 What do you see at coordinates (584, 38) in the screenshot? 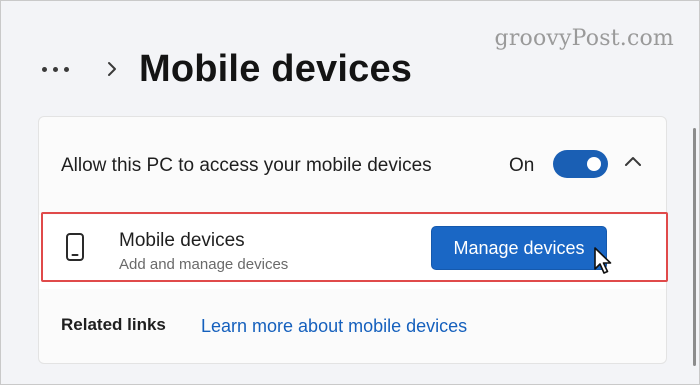
I see `watermark: groovyPost.com` at bounding box center [584, 38].